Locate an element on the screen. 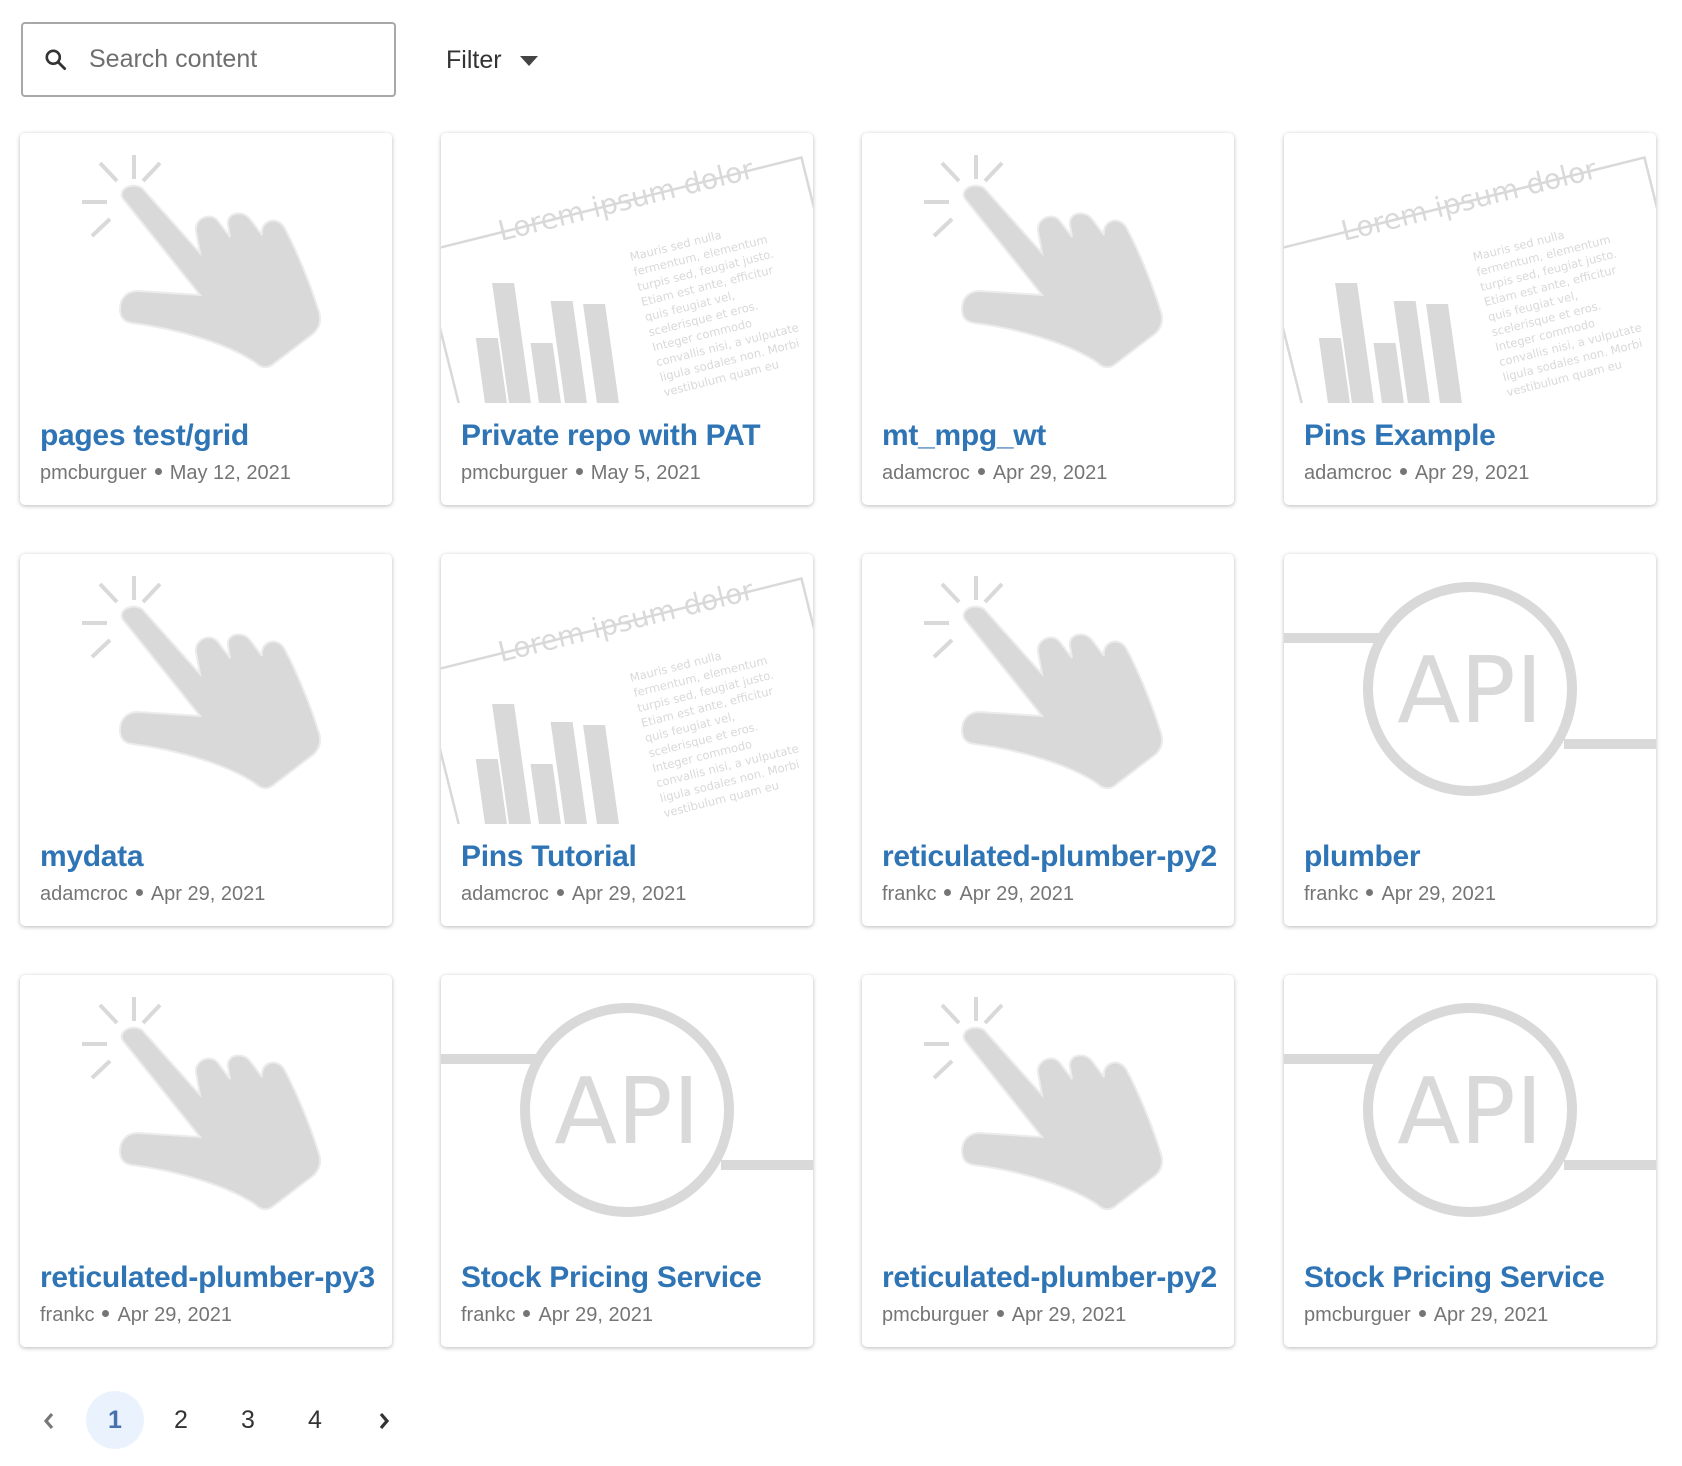  chevron-right-icon is located at coordinates (384, 1421).